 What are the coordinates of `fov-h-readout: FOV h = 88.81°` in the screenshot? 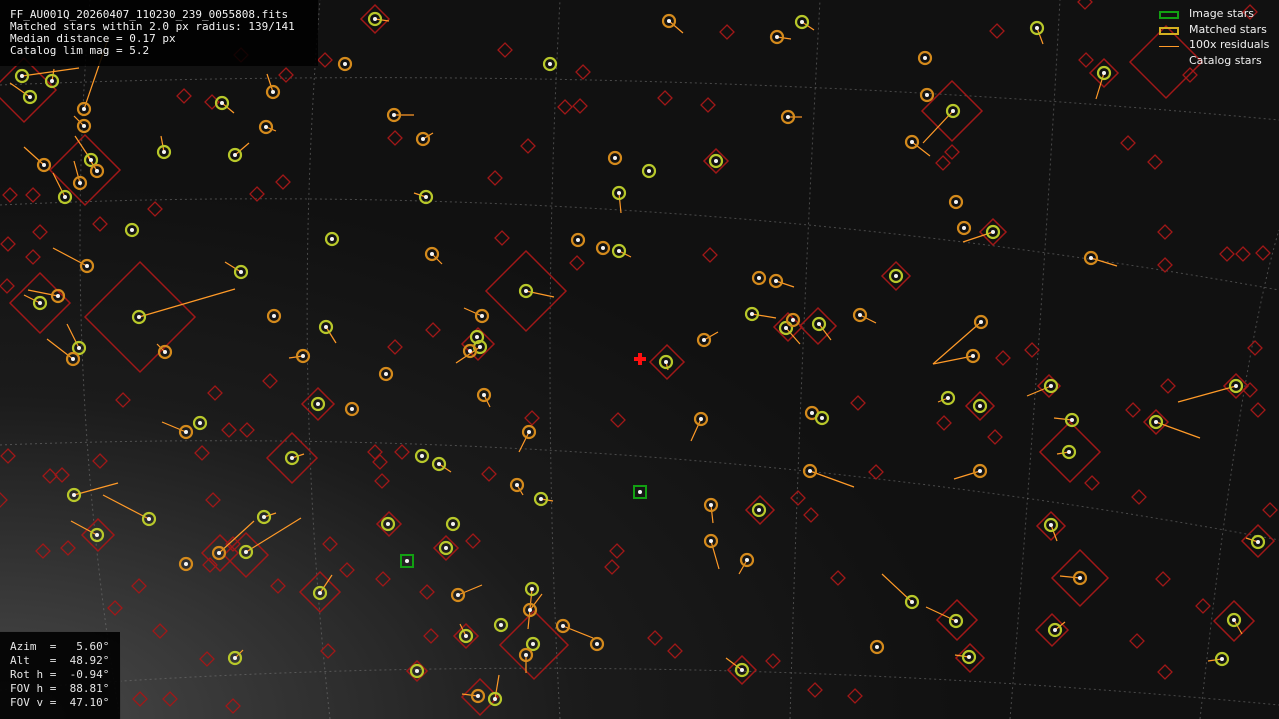 It's located at (60, 688).